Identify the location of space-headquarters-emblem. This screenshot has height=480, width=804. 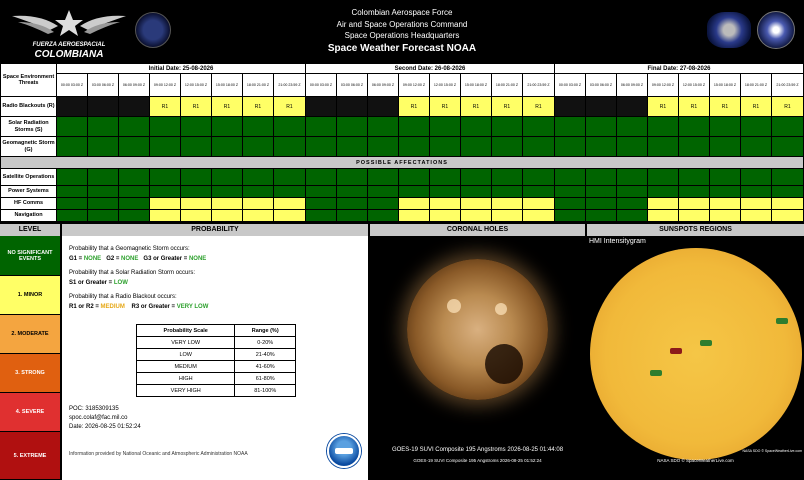
(776, 30).